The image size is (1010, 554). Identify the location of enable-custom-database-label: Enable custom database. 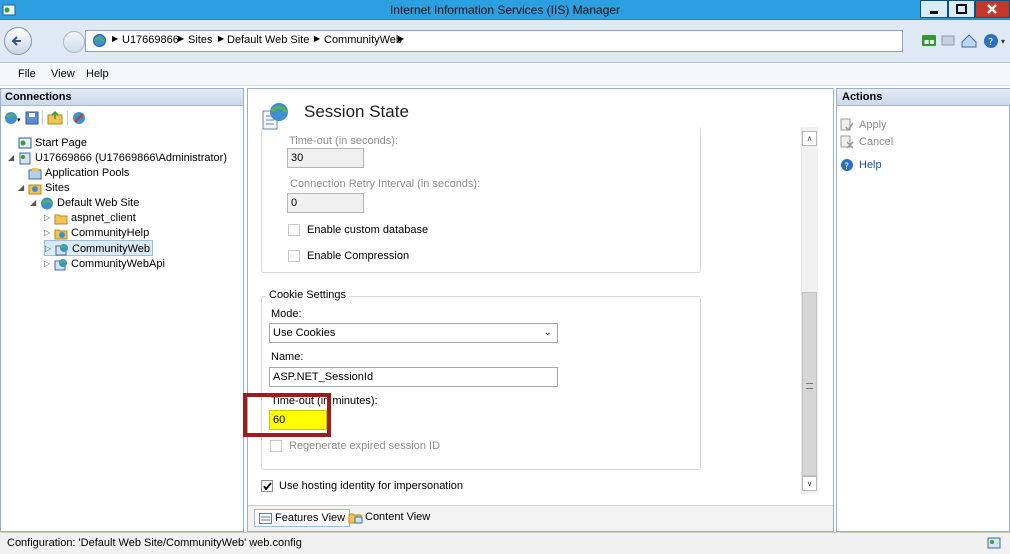
(368, 230).